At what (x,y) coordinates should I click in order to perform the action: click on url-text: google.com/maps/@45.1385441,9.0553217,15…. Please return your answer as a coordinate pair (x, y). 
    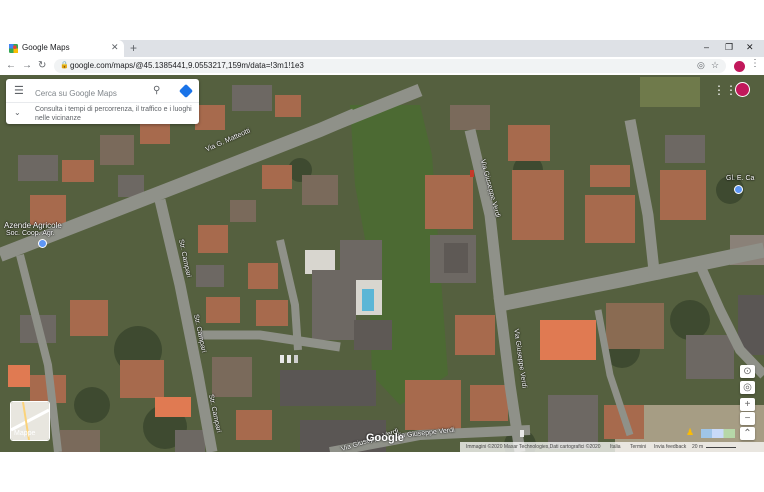
    Looking at the image, I should click on (187, 65).